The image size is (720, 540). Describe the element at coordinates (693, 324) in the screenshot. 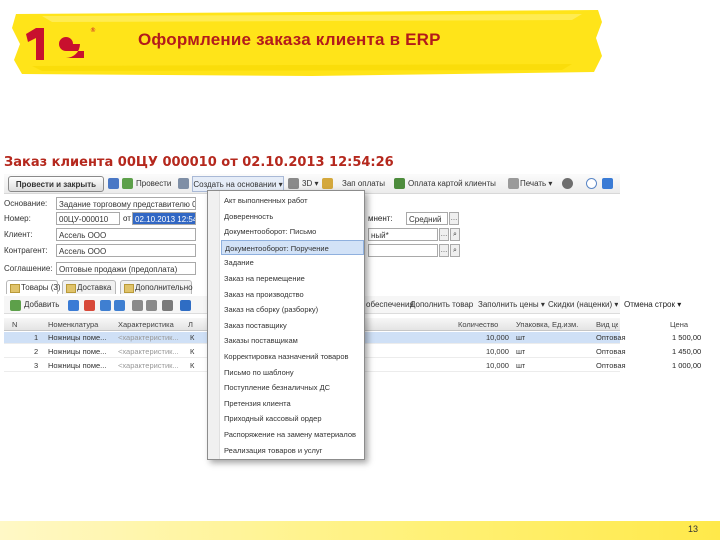

I see `col-price: Цена` at that location.